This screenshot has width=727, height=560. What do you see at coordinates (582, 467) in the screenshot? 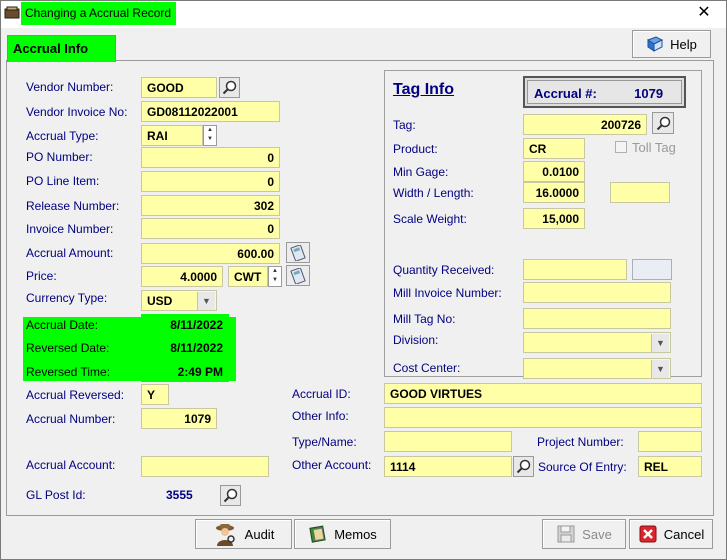
I see `source-of-entry-label: Source Of Entry:` at bounding box center [582, 467].